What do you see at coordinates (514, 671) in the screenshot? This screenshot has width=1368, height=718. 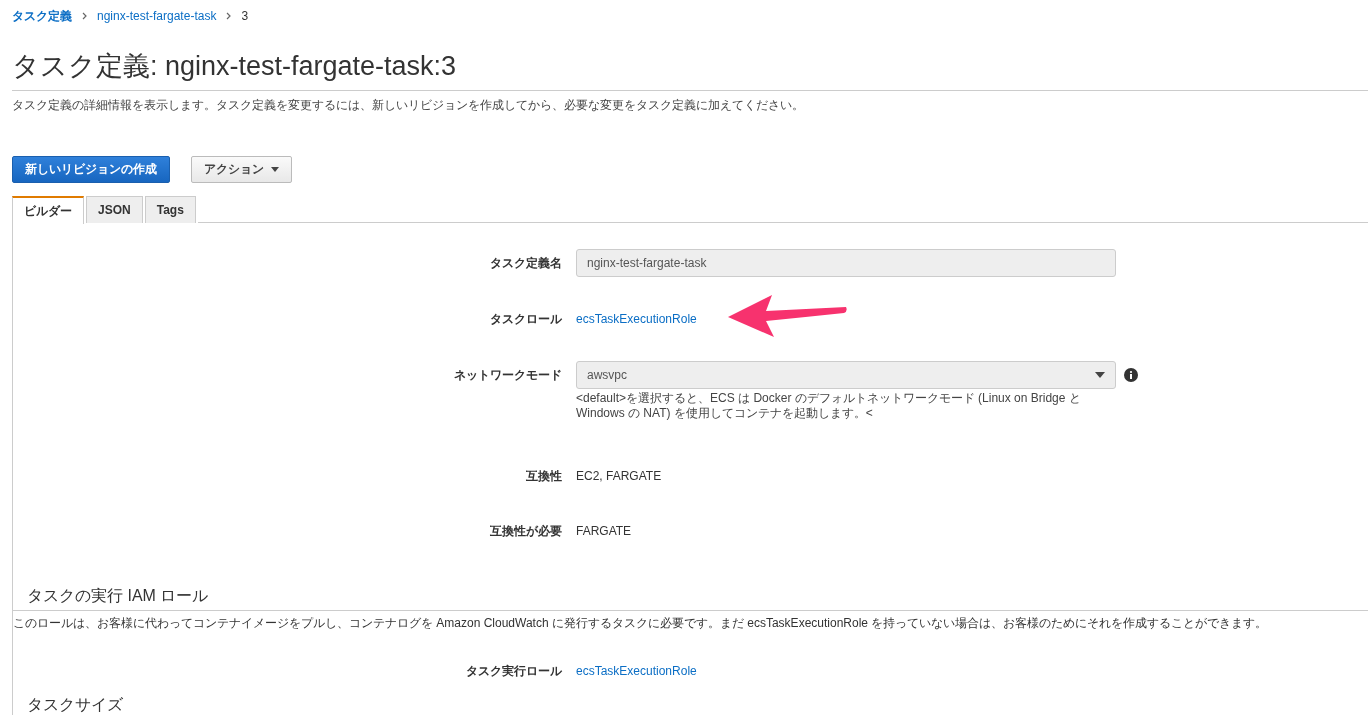 I see `field-label: タスク実行ロール` at bounding box center [514, 671].